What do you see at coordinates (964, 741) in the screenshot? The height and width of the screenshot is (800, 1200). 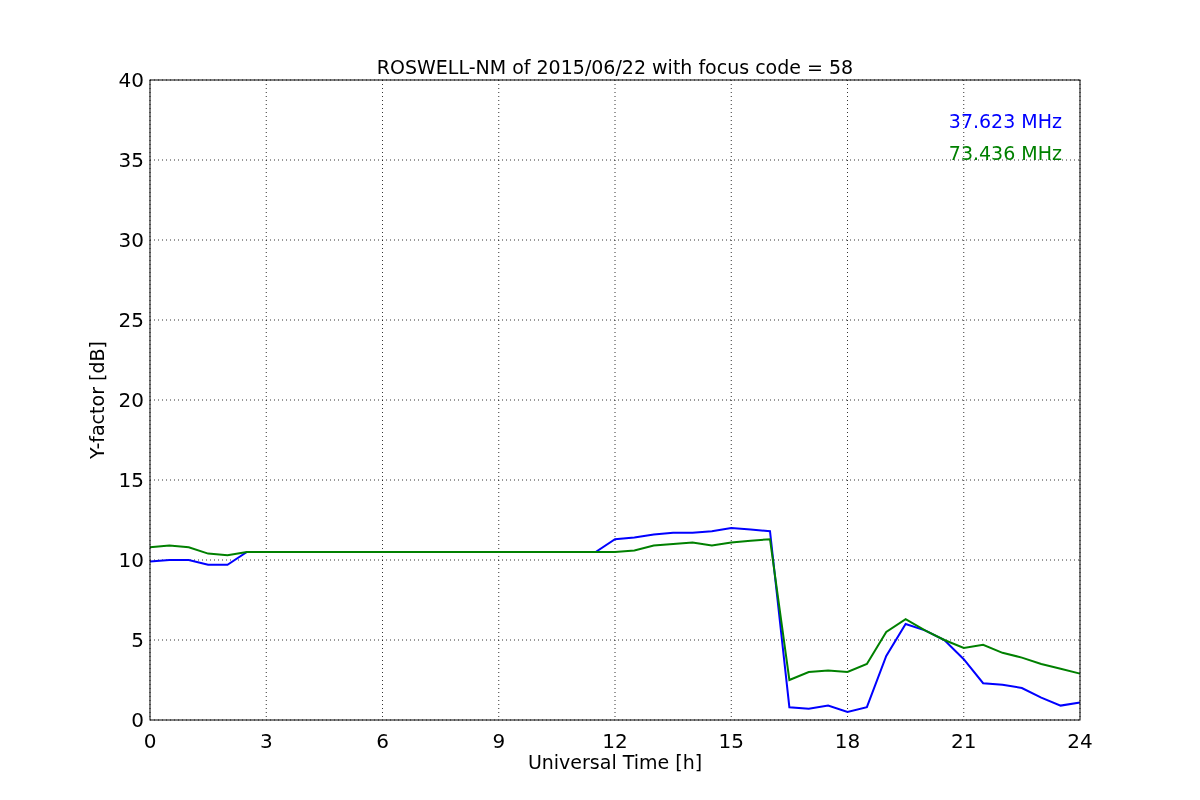 I see `tick-label: 21` at bounding box center [964, 741].